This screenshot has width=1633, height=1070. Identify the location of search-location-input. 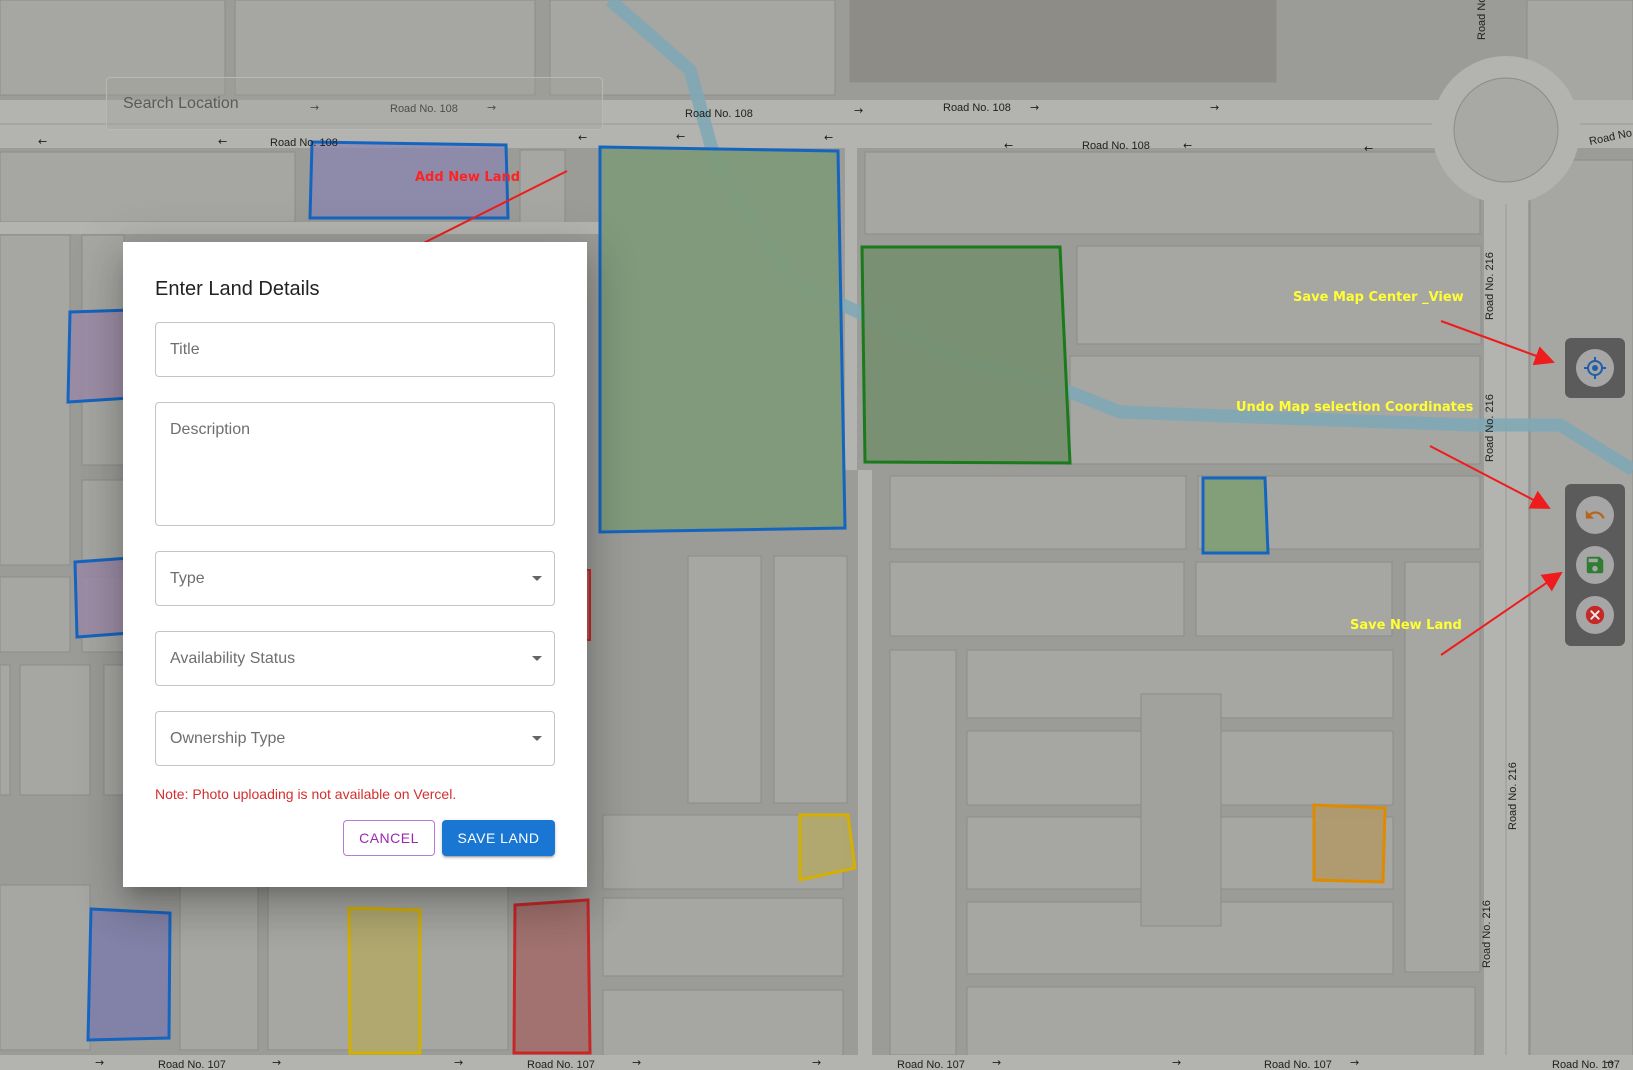
(354, 103).